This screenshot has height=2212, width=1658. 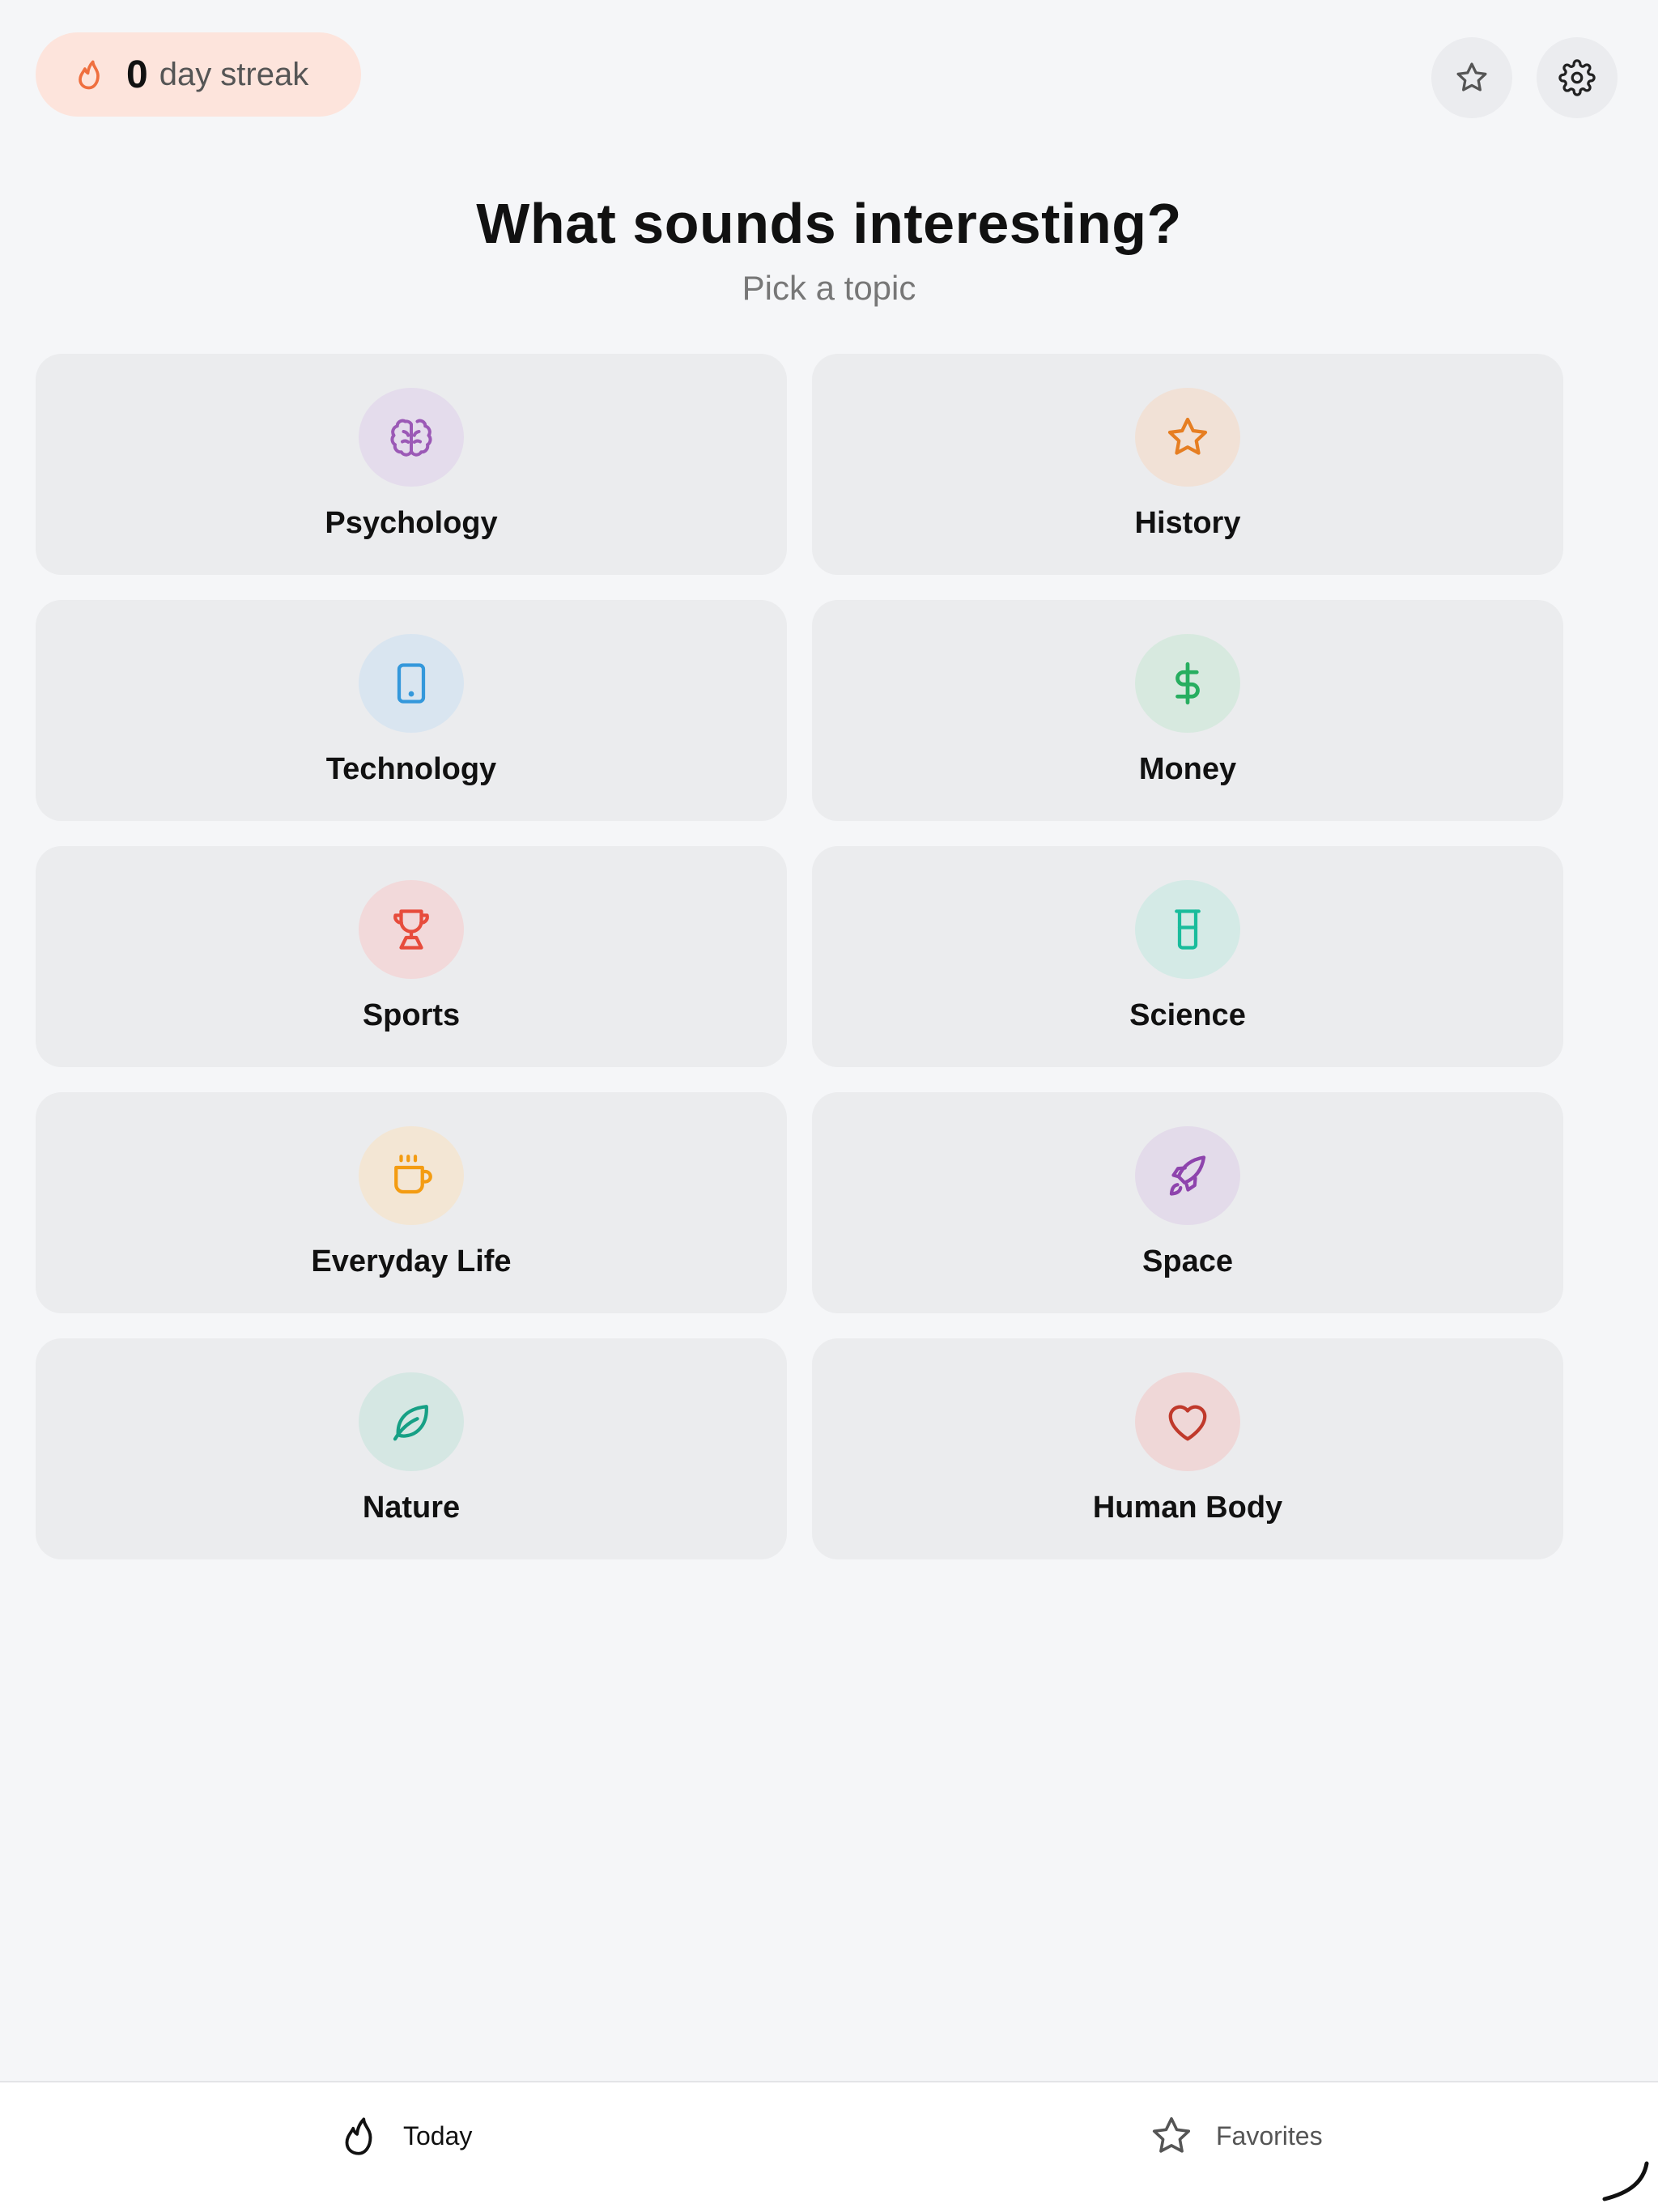 I want to click on resize-handle-icon, so click(x=1625, y=2182).